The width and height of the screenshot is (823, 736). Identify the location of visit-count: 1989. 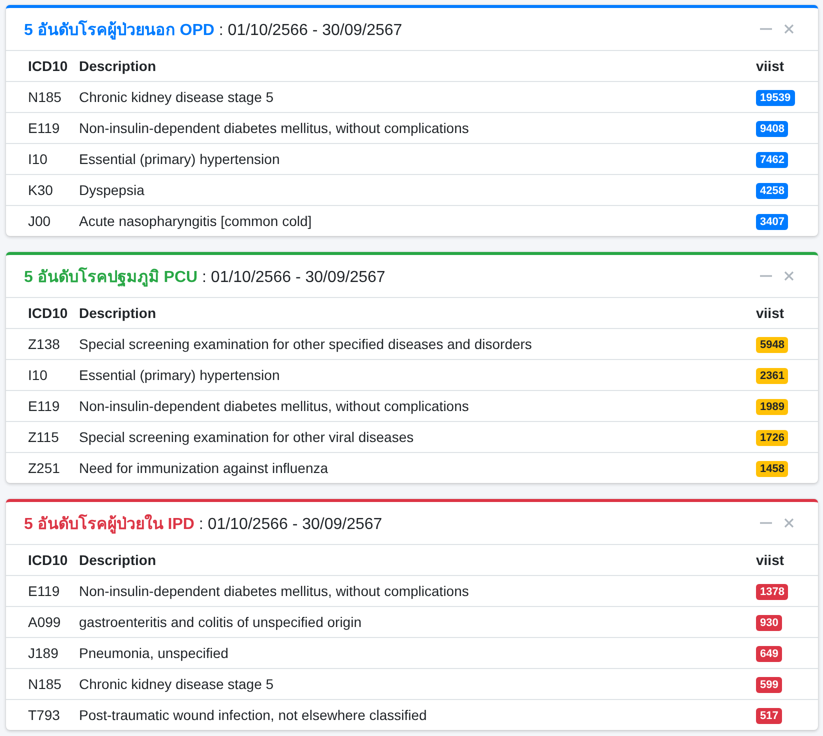
(772, 407).